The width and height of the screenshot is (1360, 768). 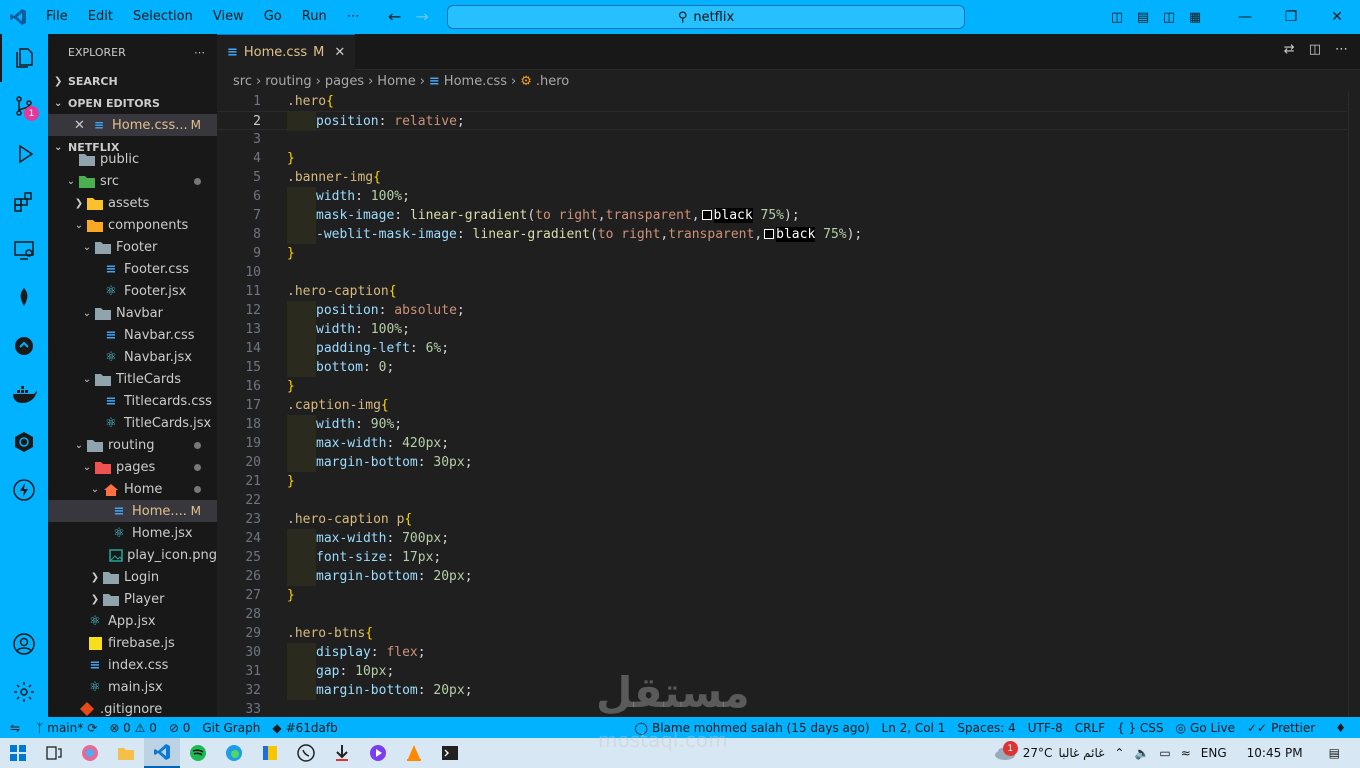 What do you see at coordinates (57, 17) in the screenshot?
I see `menu-item: File` at bounding box center [57, 17].